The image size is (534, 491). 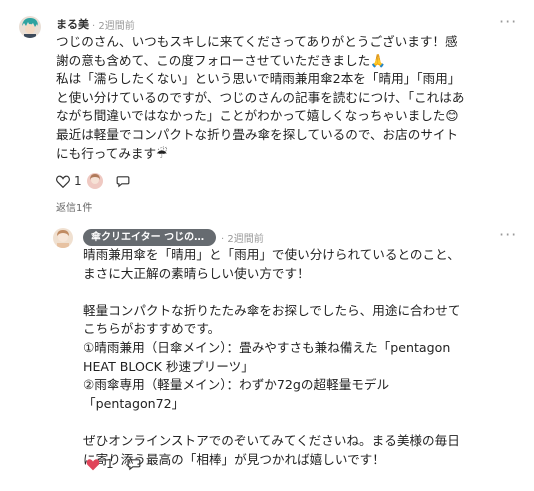 I want to click on reply-header: 傘クリエイター つじのよし... · 2週間前, so click(x=173, y=237).